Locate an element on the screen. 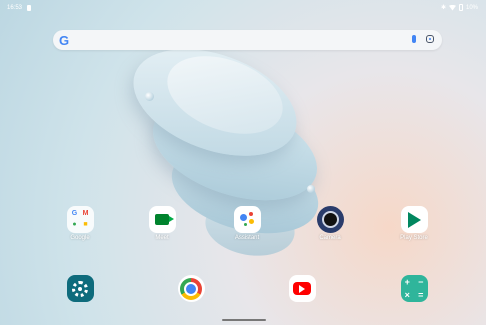 Image resolution: width=486 pixels, height=325 pixels. assistant-icon is located at coordinates (247, 219).